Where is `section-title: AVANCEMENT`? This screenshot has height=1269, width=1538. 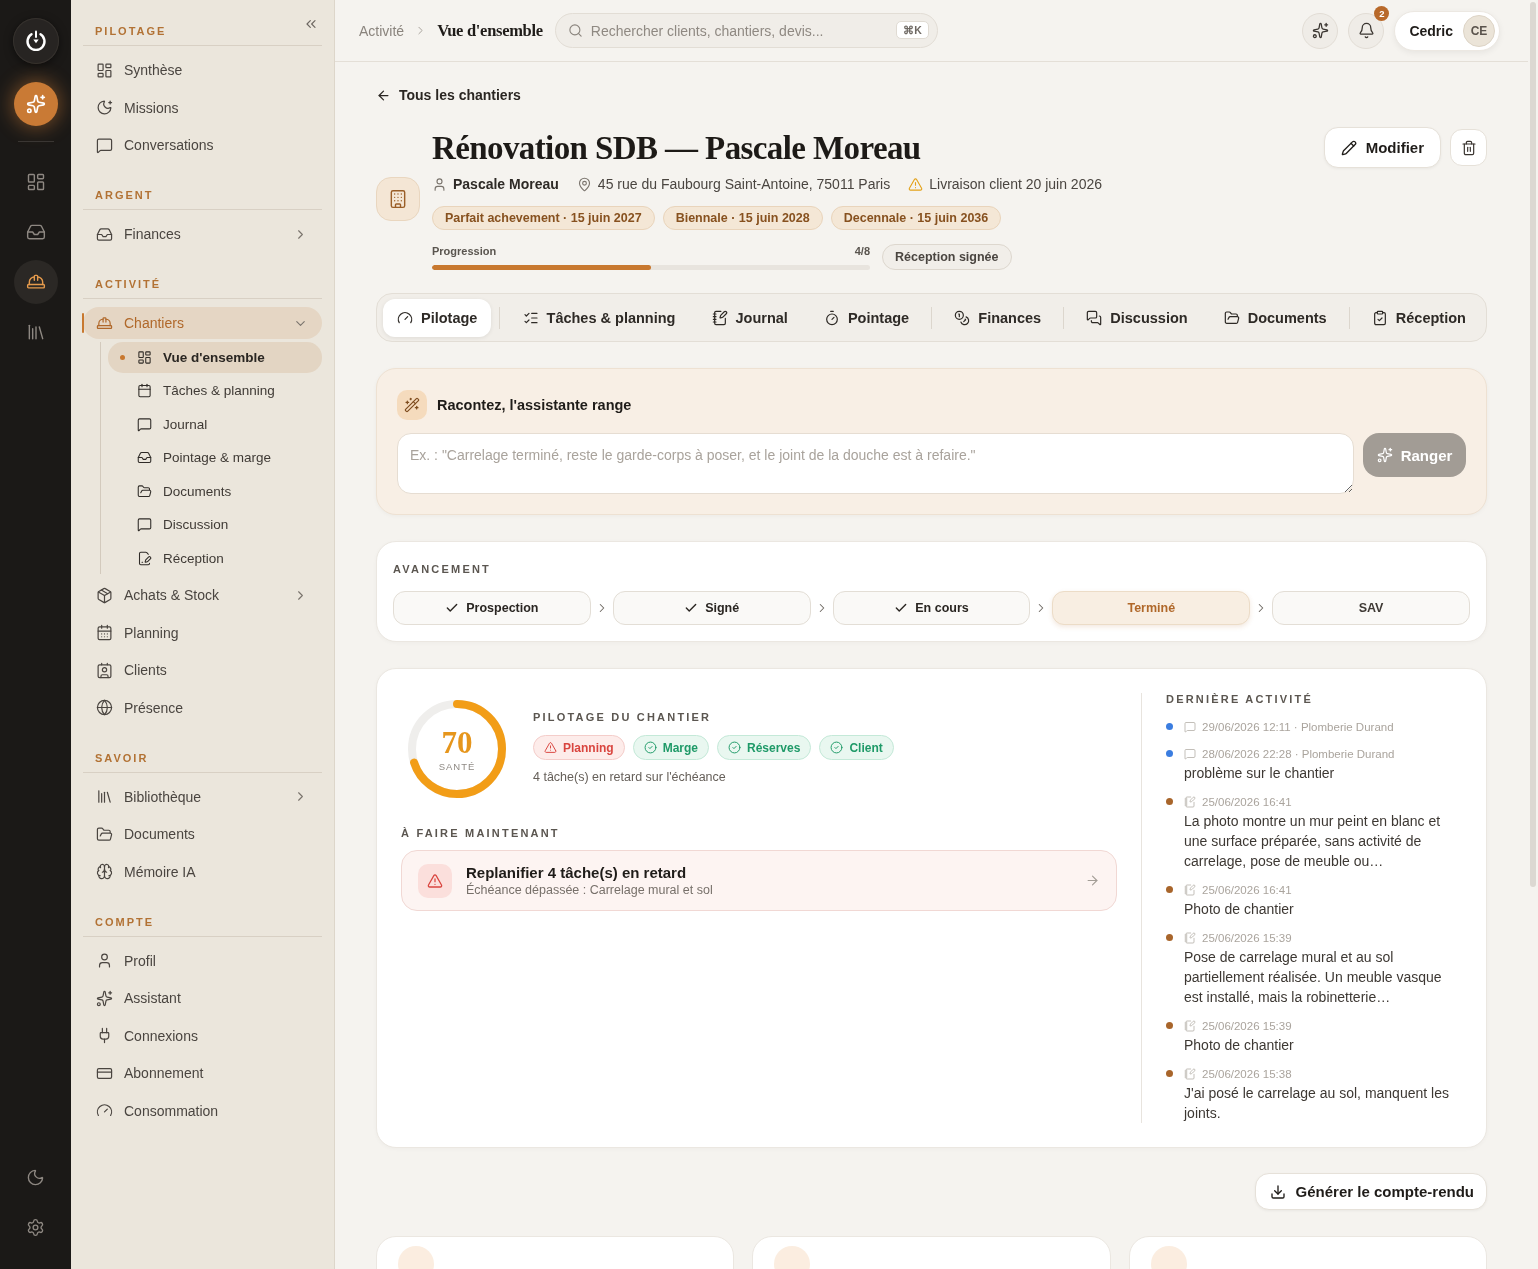
section-title: AVANCEMENT is located at coordinates (442, 569).